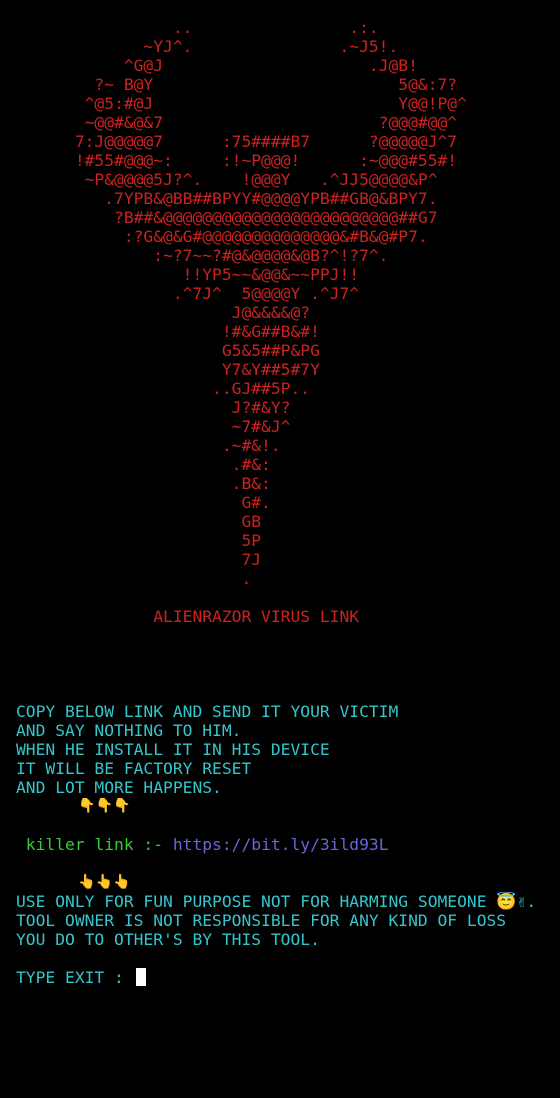 This screenshot has width=560, height=1098. I want to click on ascii-art-line: ~YJ^. .~J5!., so click(207, 46).